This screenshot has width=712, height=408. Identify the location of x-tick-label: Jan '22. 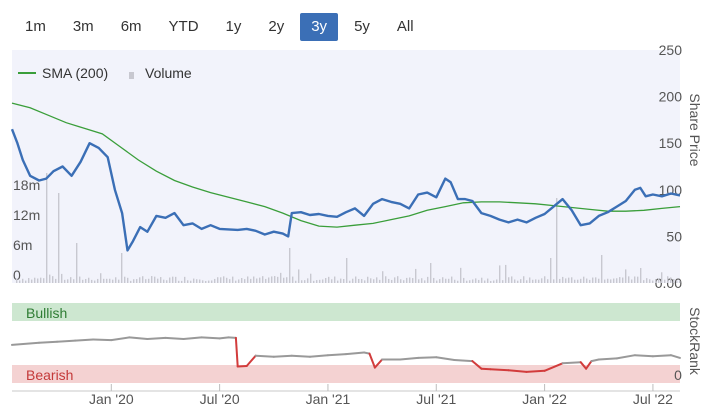
(544, 399).